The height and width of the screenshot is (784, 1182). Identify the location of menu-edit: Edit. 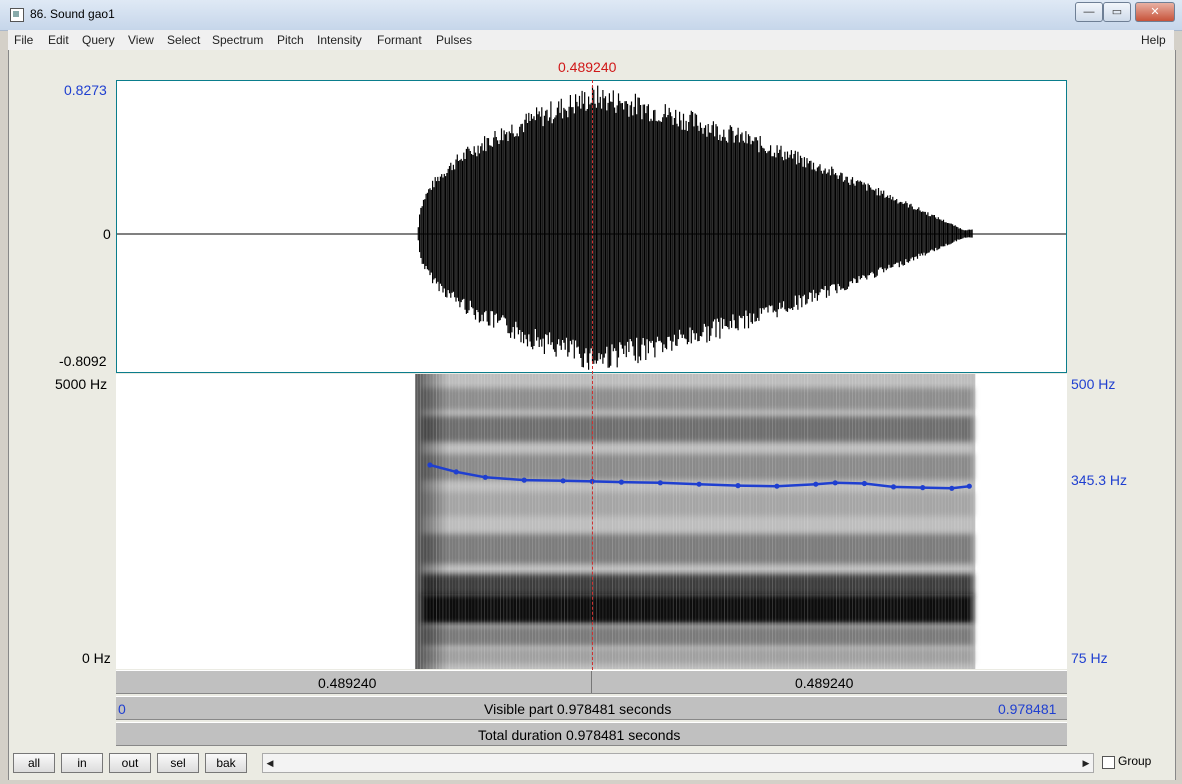
(58, 40).